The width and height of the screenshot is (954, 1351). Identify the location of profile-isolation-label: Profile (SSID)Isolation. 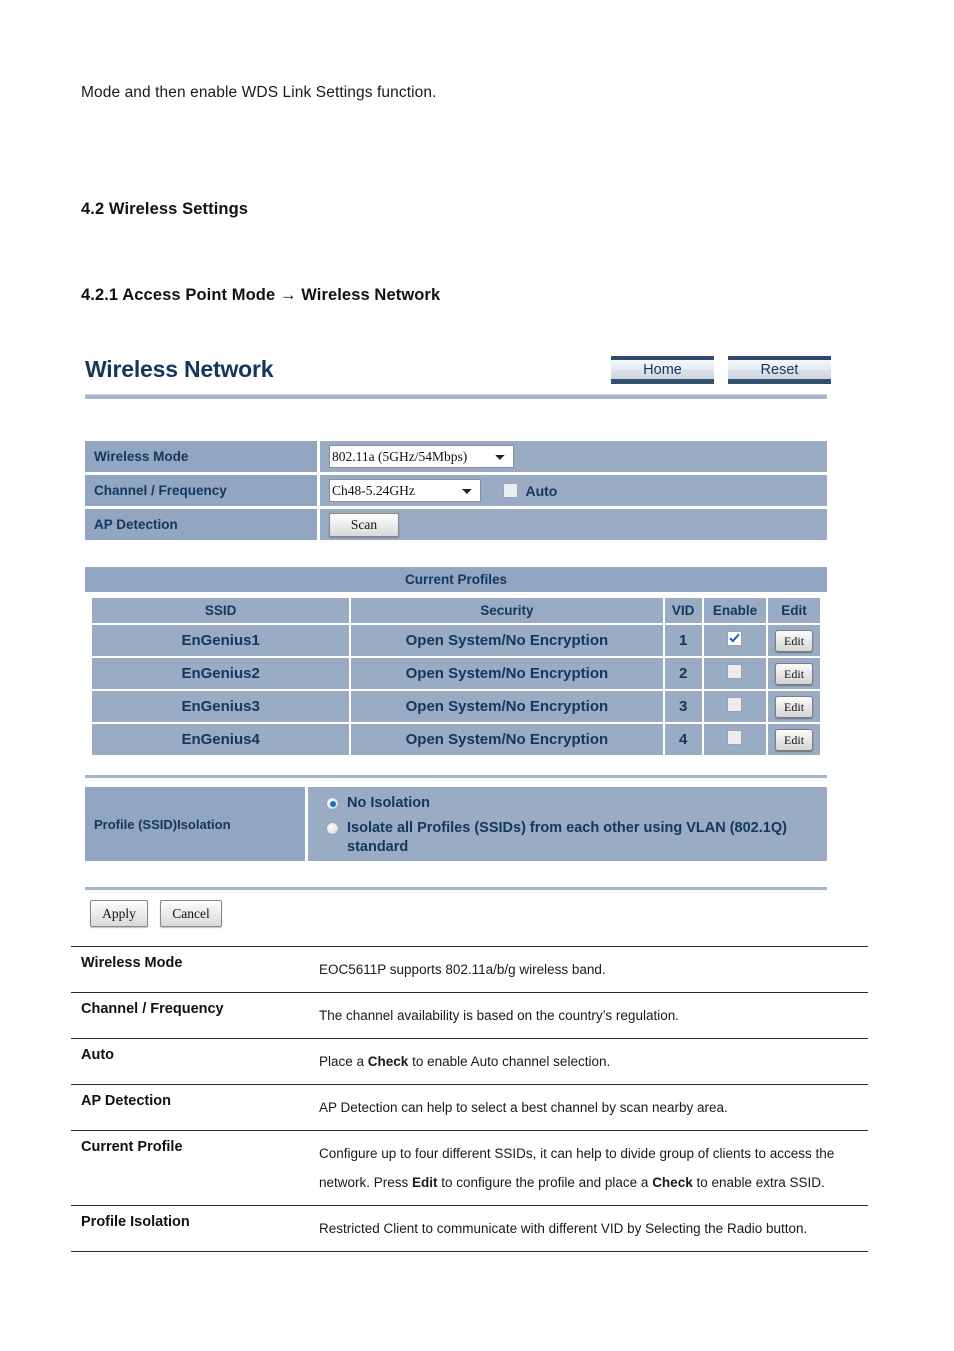
(196, 824).